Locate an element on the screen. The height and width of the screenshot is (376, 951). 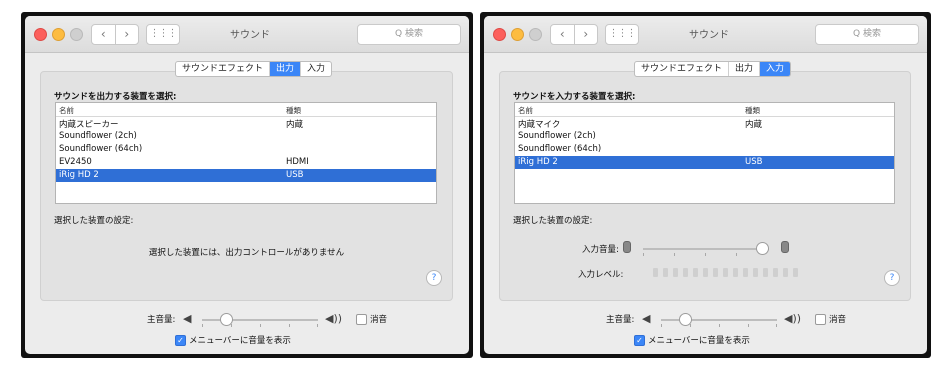
device-heading: サウンドを入力する装置を選択: is located at coordinates (574, 97).